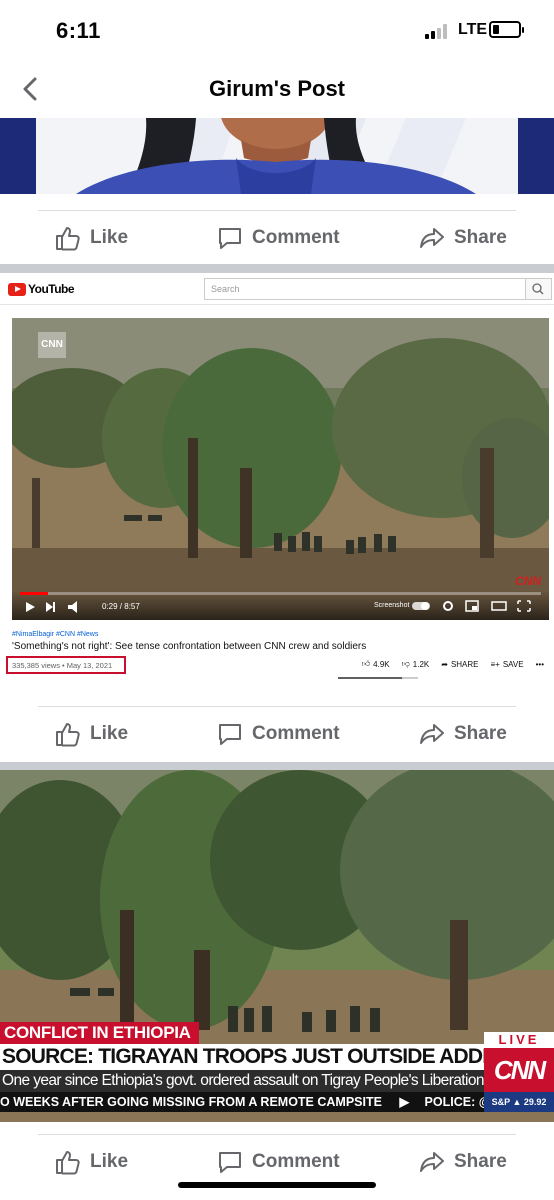  I want to click on youtube-search-button, so click(539, 289).